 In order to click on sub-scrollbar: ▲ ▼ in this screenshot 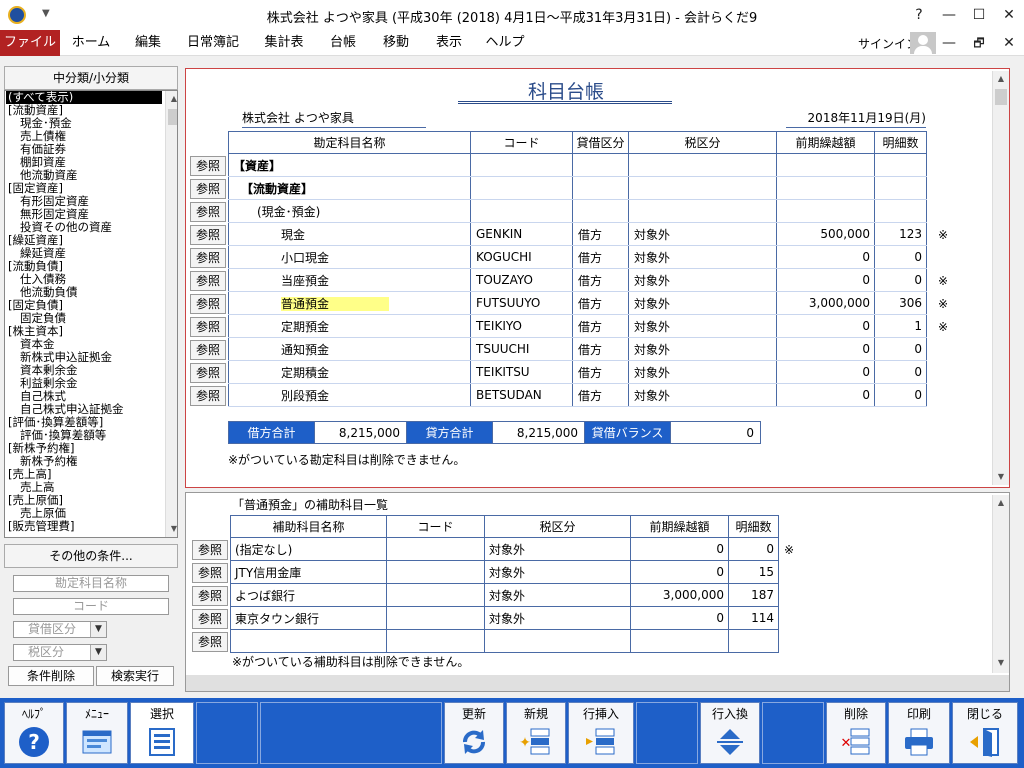, I will do `click(1000, 584)`.